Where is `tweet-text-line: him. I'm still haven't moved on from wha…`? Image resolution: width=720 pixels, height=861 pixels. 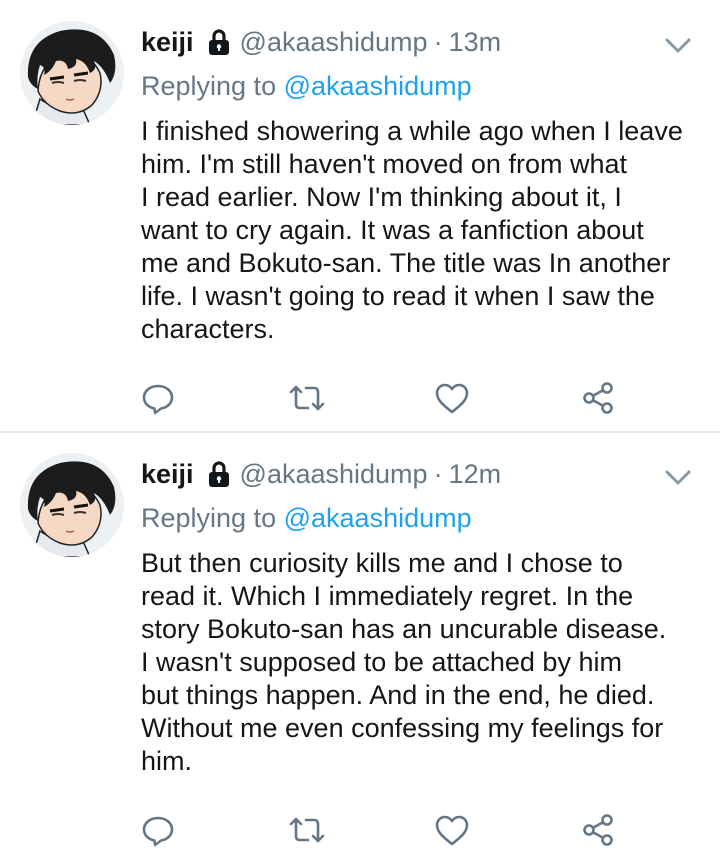 tweet-text-line: him. I'm still haven't moved on from wha… is located at coordinates (384, 164).